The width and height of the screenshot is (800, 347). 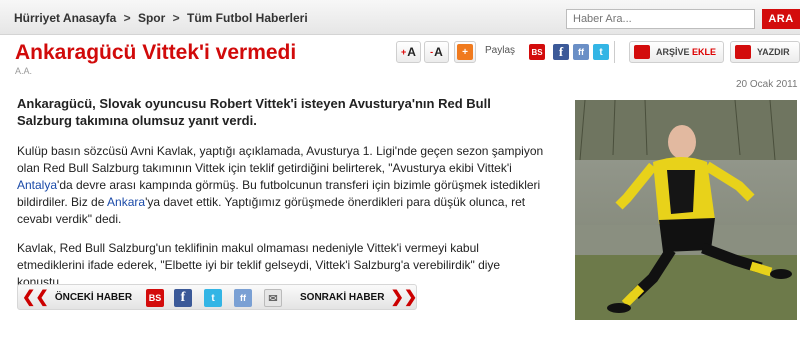 What do you see at coordinates (743, 52) in the screenshot?
I see `print-icon` at bounding box center [743, 52].